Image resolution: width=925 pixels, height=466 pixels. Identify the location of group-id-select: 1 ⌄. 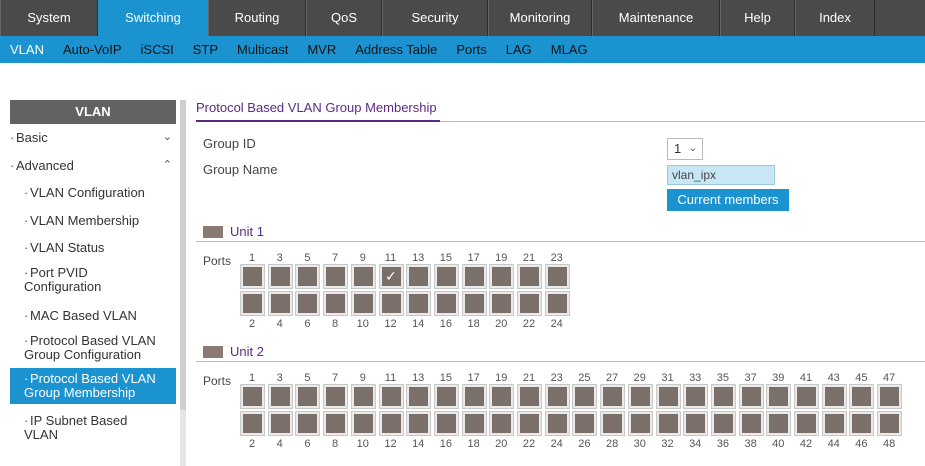
(685, 149).